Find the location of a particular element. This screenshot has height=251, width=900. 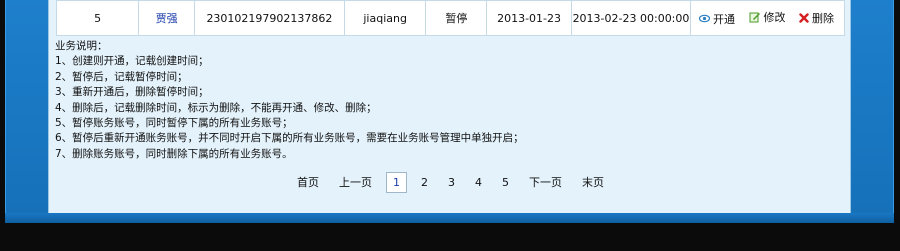

notes-line: 2、暂停后，记载暂停时间； is located at coordinates (121, 76).